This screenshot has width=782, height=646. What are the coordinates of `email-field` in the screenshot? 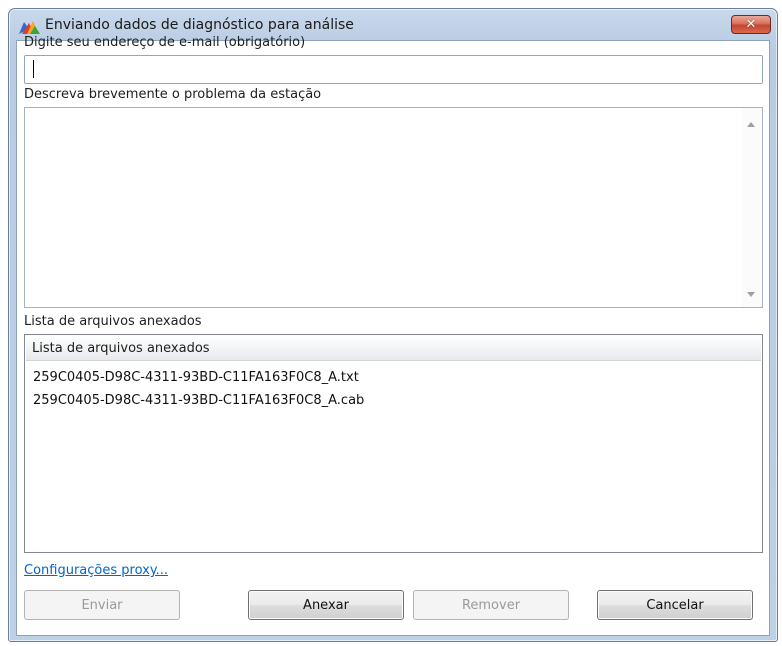 It's located at (393, 69).